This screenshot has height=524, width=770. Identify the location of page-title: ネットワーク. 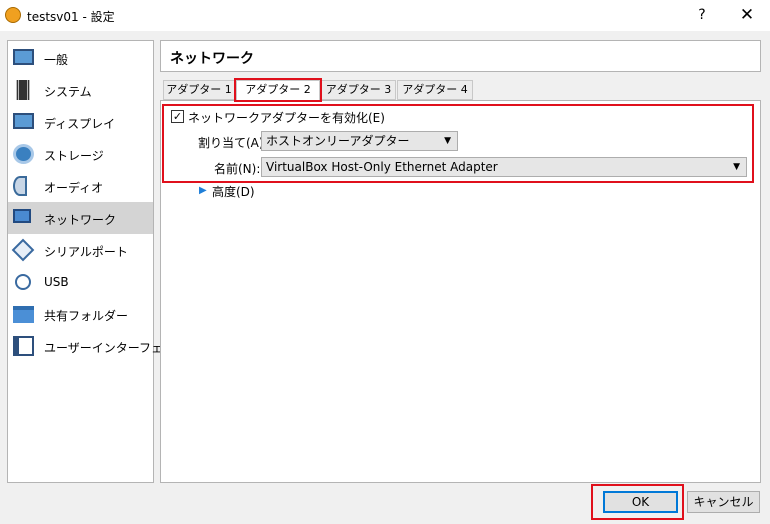
(212, 59).